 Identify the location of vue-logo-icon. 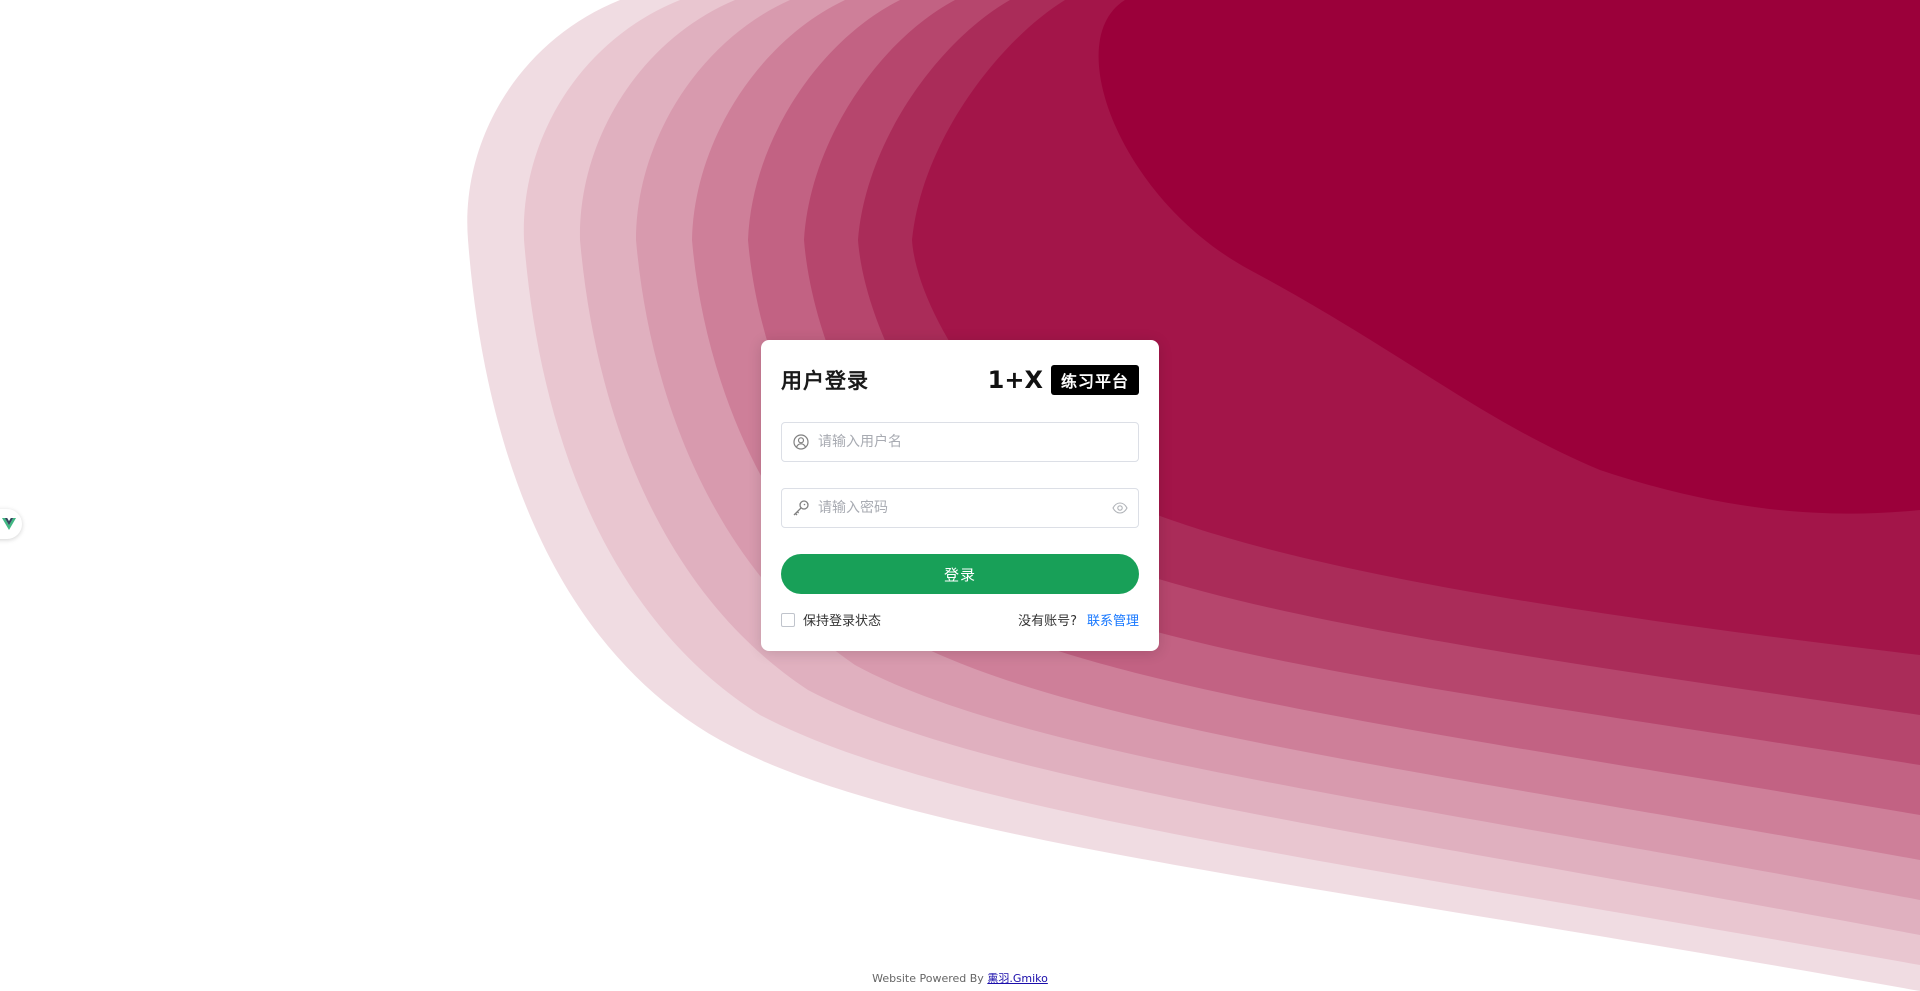
(9, 524).